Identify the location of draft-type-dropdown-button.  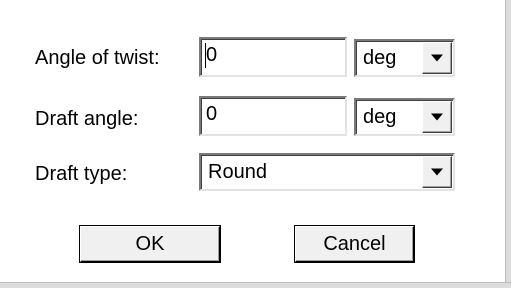
(437, 172).